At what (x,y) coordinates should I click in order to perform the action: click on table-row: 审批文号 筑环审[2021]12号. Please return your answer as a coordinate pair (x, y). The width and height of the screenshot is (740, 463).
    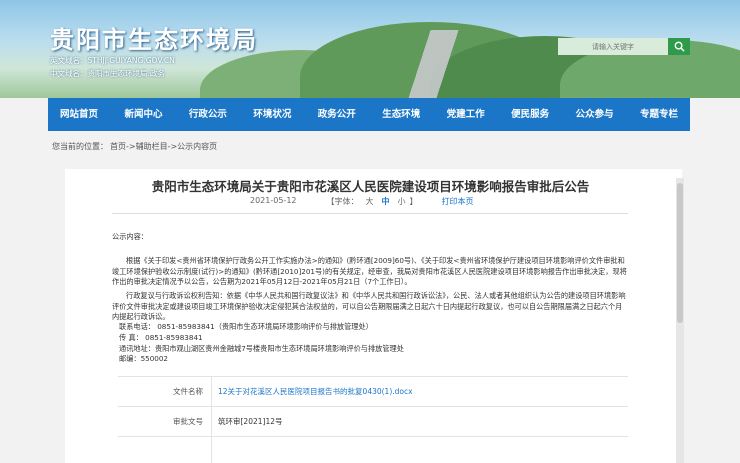
    Looking at the image, I should click on (373, 422).